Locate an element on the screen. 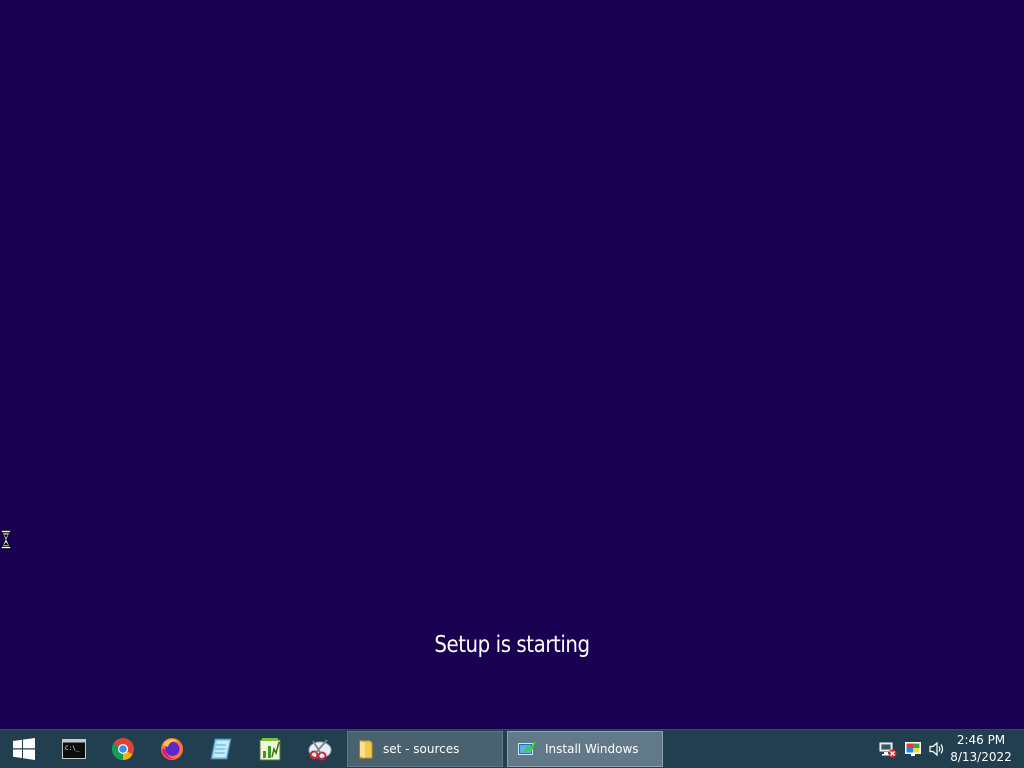  task-manager-icon is located at coordinates (270, 749).